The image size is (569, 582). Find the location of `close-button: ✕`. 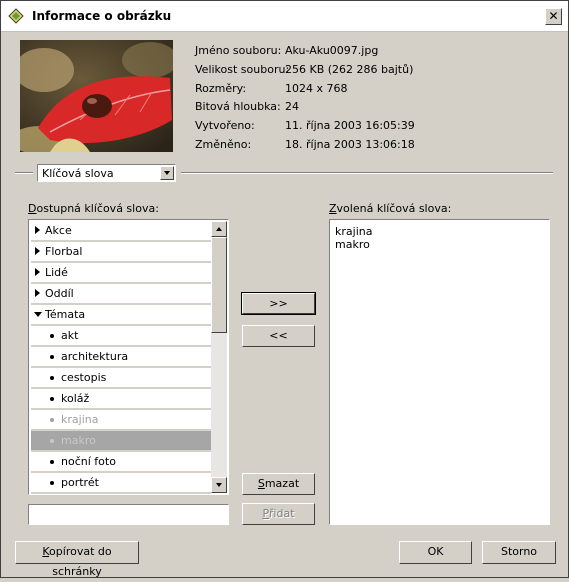

close-button: ✕ is located at coordinates (553, 16).